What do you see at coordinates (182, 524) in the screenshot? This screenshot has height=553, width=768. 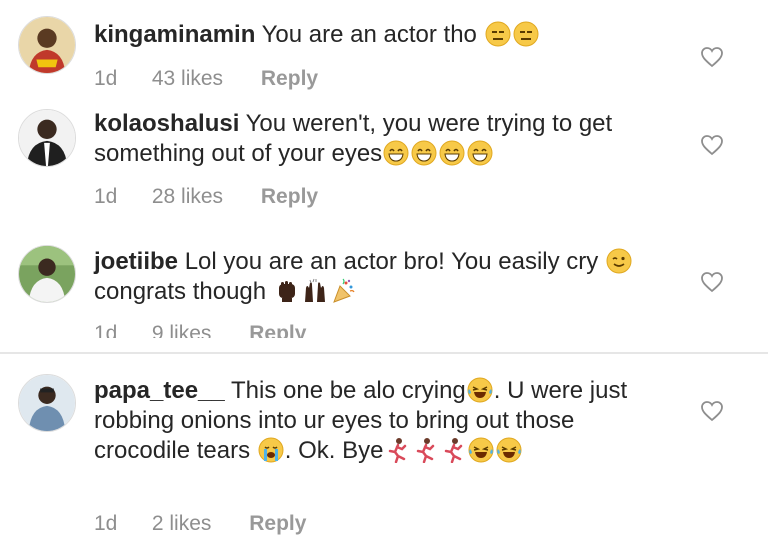 I see `likes-count: 2 likes` at bounding box center [182, 524].